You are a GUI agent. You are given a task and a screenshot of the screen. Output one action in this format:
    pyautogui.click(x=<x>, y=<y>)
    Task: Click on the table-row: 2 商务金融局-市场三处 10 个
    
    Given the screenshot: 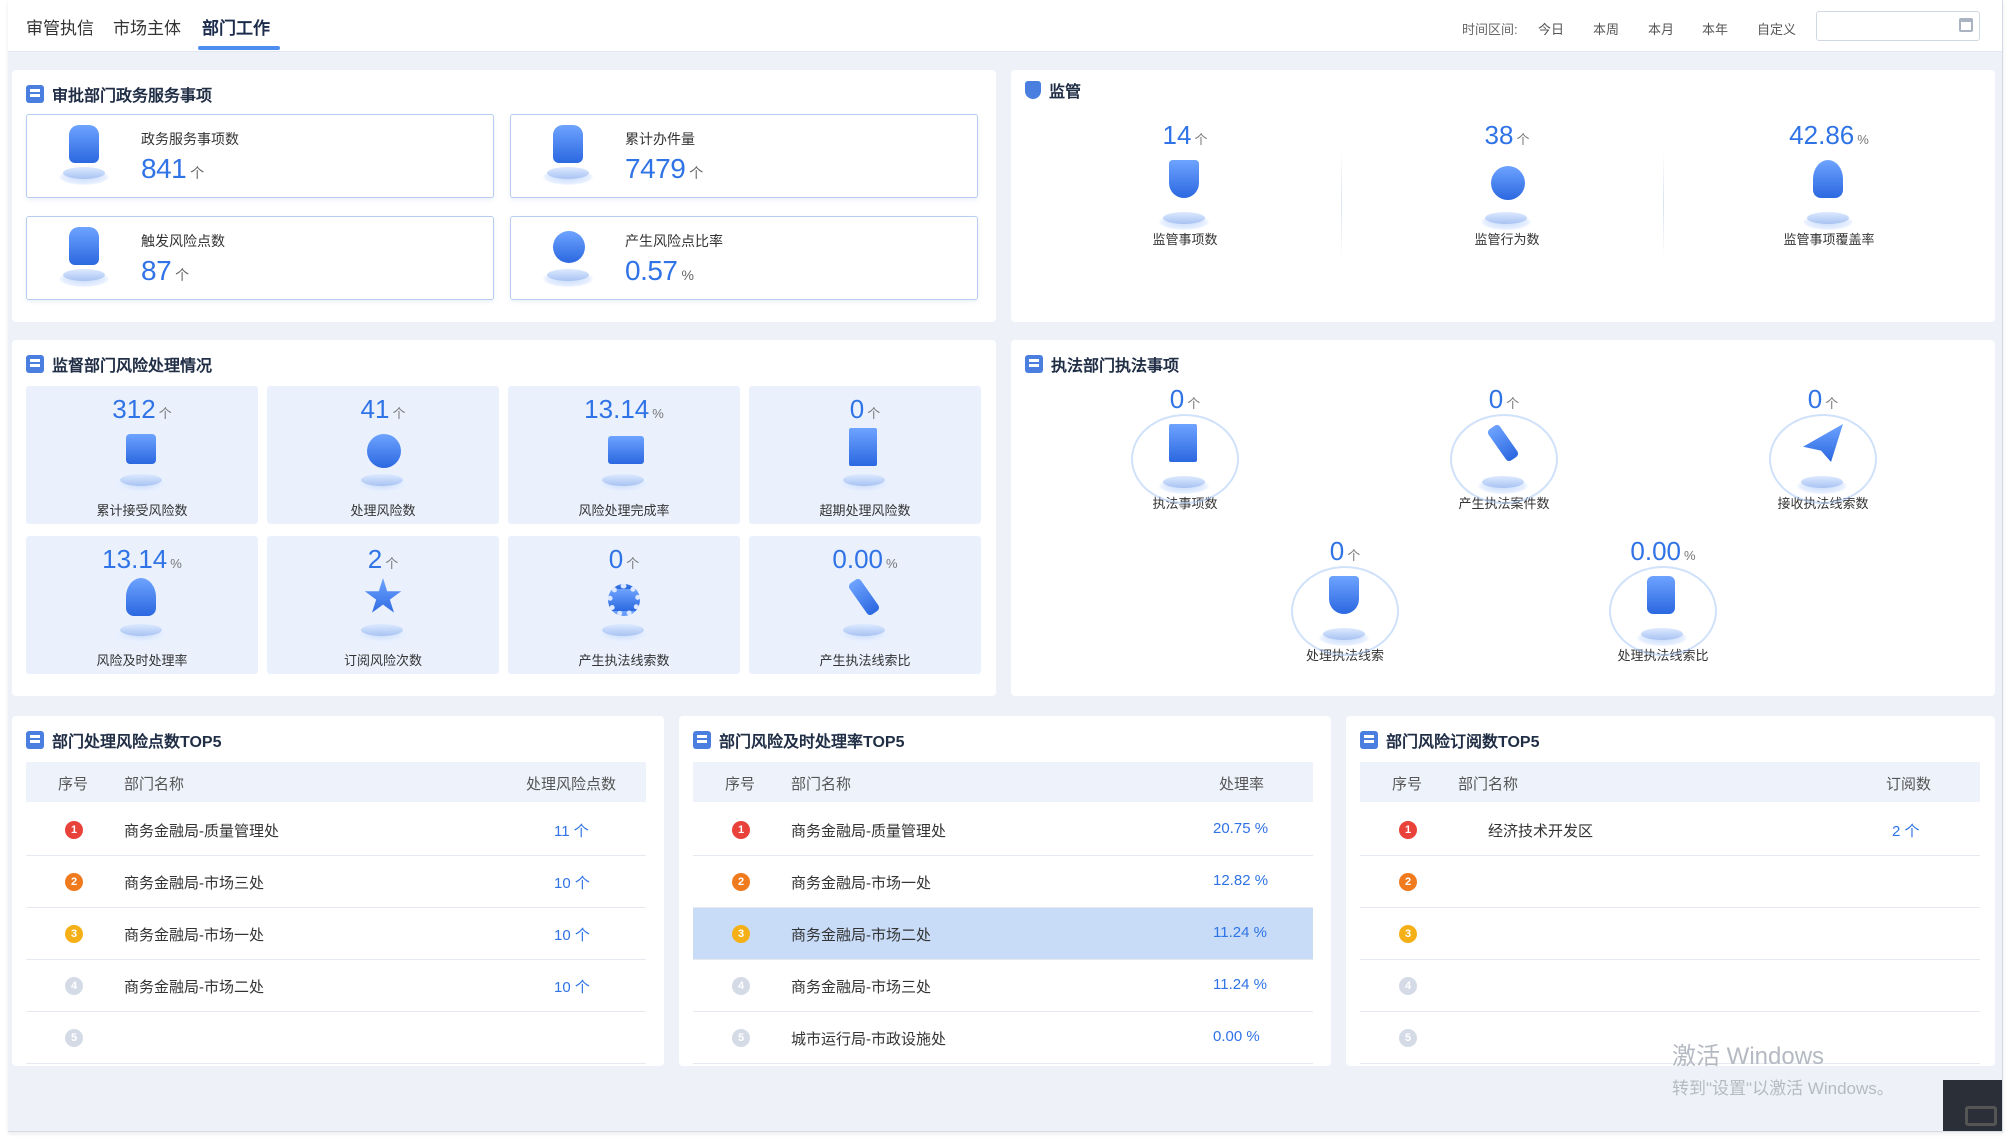 What is the action you would take?
    pyautogui.click(x=336, y=882)
    